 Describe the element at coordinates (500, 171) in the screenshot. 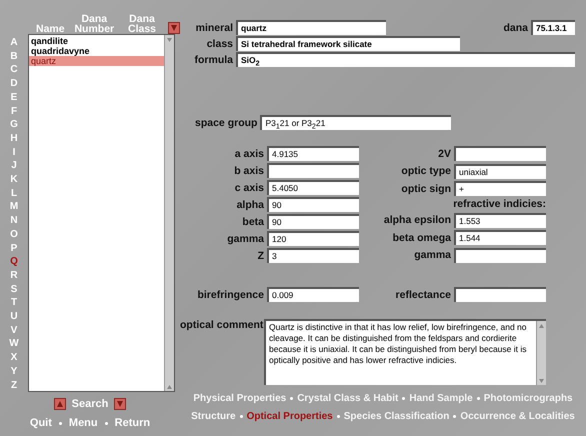

I see `input-field: uniaxial` at that location.